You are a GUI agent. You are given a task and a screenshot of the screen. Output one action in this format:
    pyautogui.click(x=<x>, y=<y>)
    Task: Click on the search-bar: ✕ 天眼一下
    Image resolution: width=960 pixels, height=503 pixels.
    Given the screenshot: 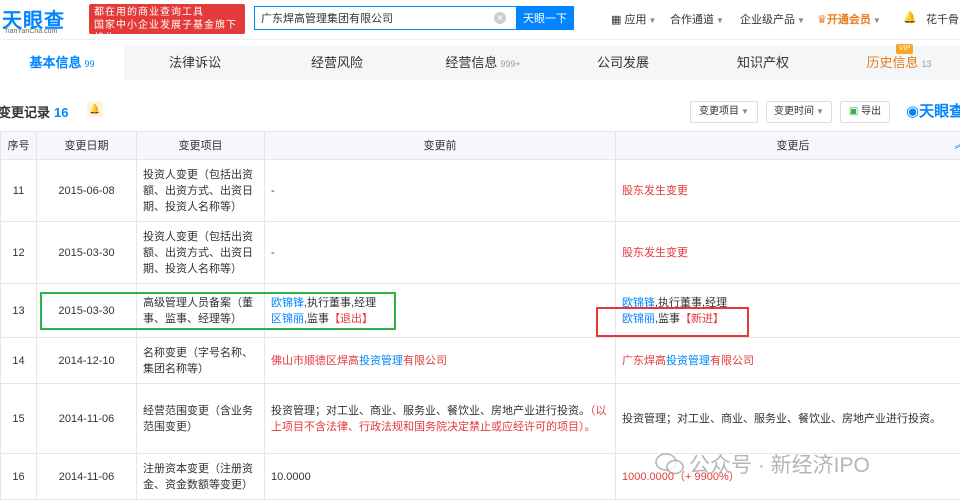 What is the action you would take?
    pyautogui.click(x=414, y=18)
    